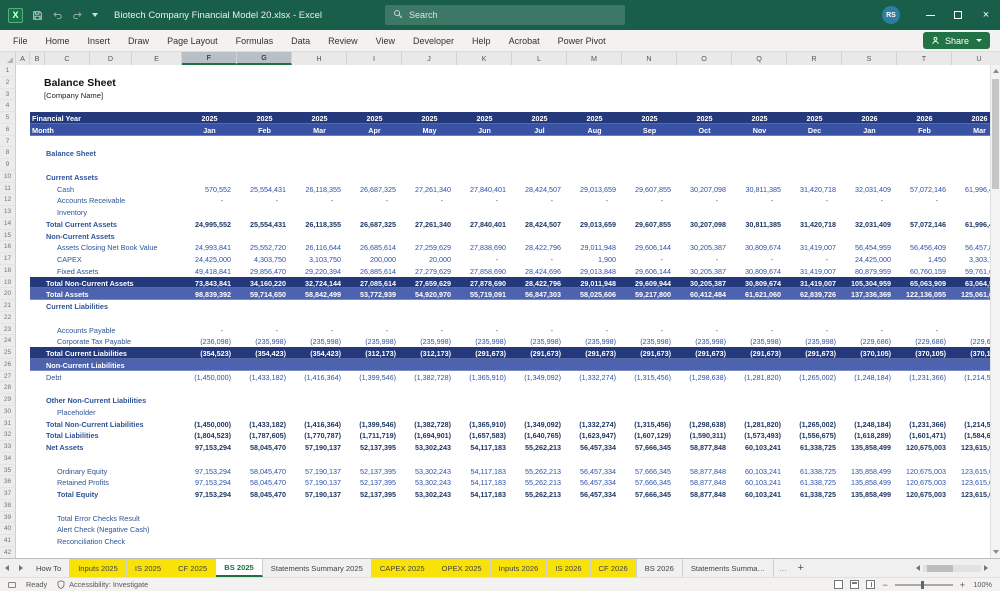 This screenshot has height=591, width=1000. Describe the element at coordinates (56, 118) in the screenshot. I see `cell-label-financial-year: Financial Year` at that location.